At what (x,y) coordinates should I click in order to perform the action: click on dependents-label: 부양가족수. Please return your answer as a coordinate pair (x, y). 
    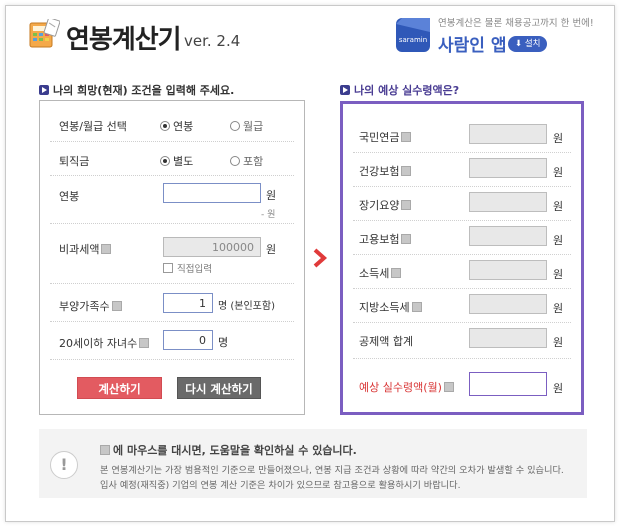
    Looking at the image, I should click on (90, 306).